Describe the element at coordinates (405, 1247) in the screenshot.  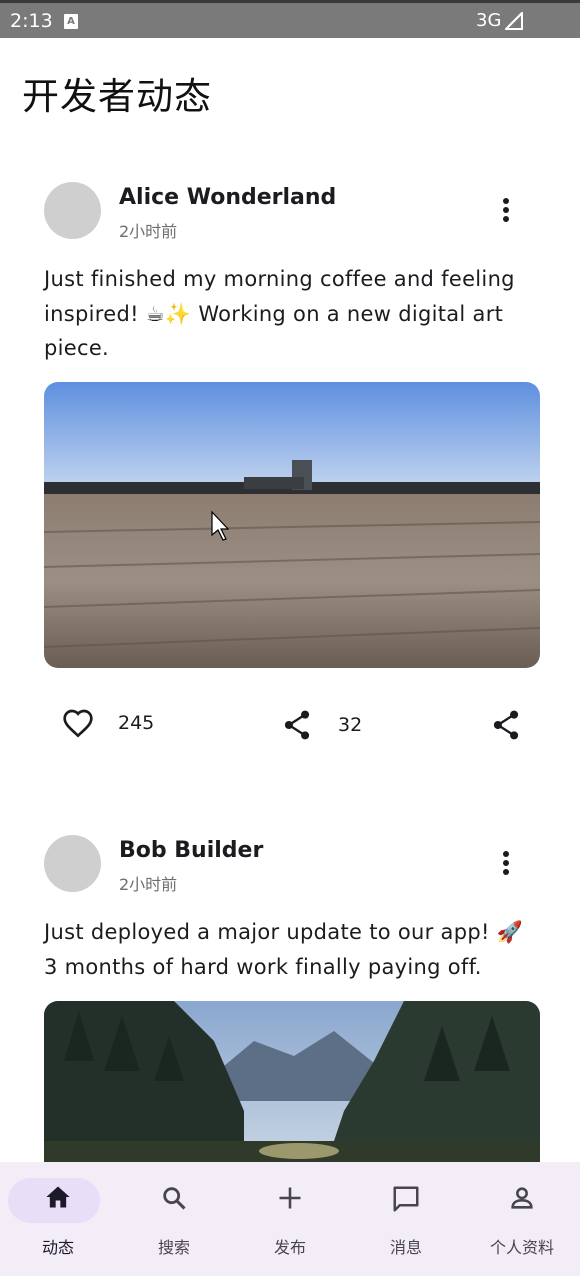
I see `nav-label: 消息` at that location.